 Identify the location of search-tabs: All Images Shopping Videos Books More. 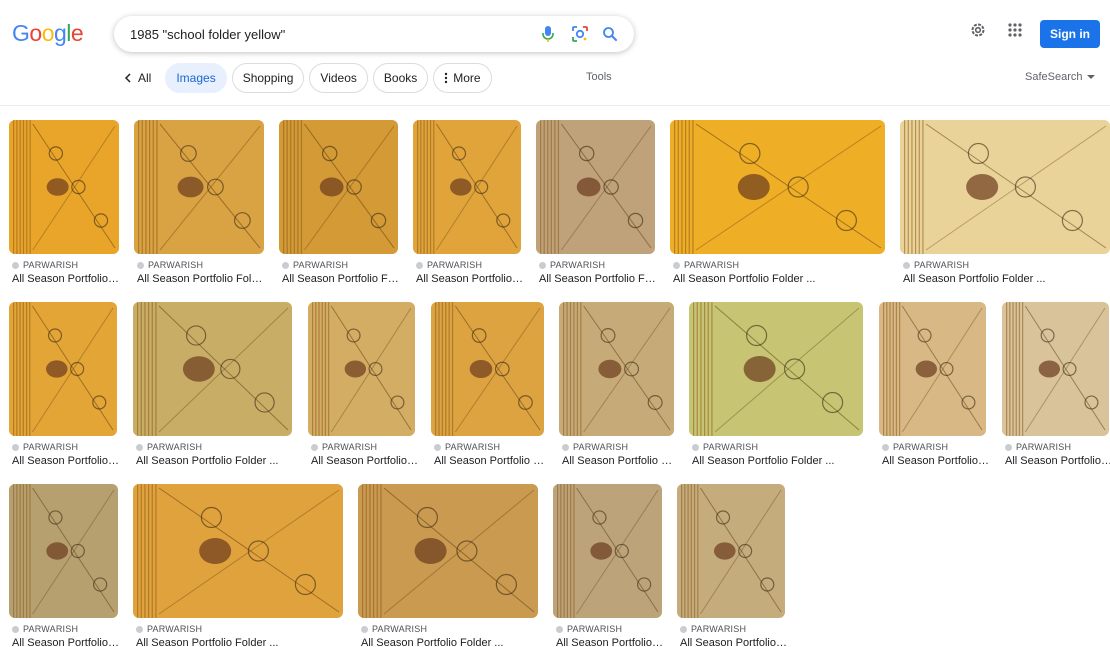
(310, 78).